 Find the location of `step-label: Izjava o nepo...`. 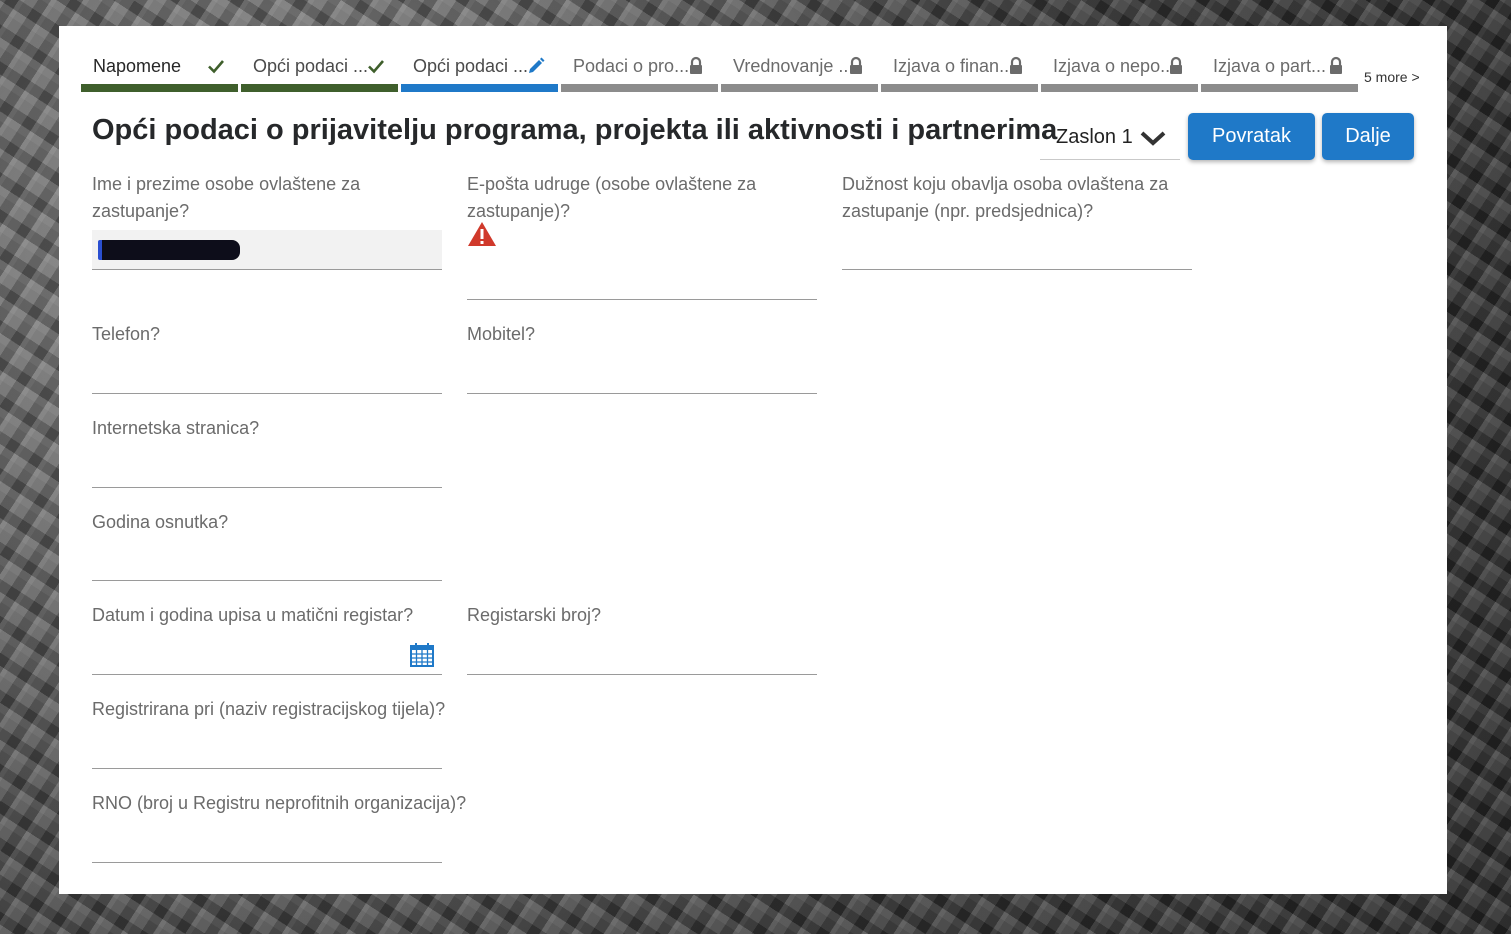

step-label: Izjava o nepo... is located at coordinates (1114, 66).